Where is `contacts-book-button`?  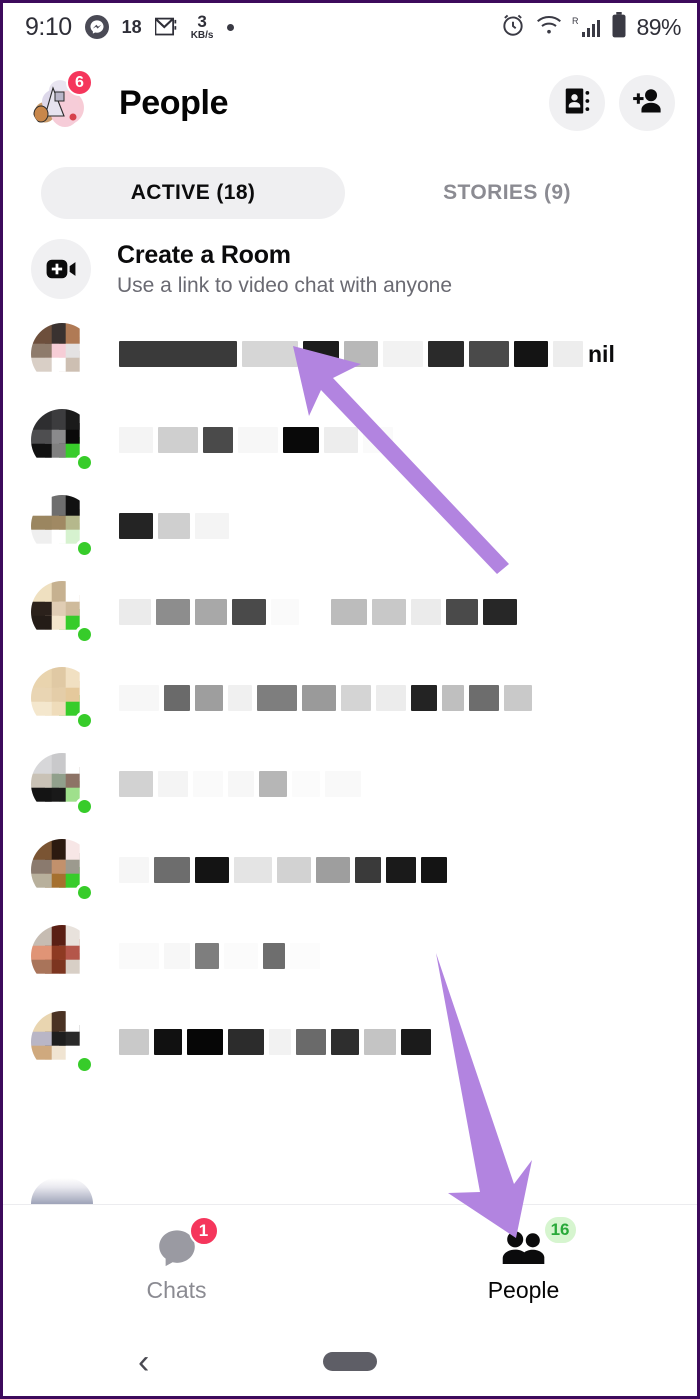 contacts-book-button is located at coordinates (577, 103).